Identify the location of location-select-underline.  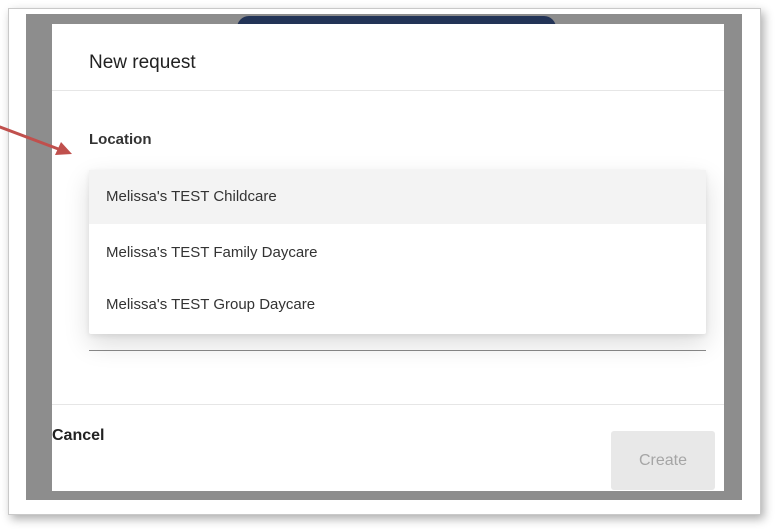
(397, 350).